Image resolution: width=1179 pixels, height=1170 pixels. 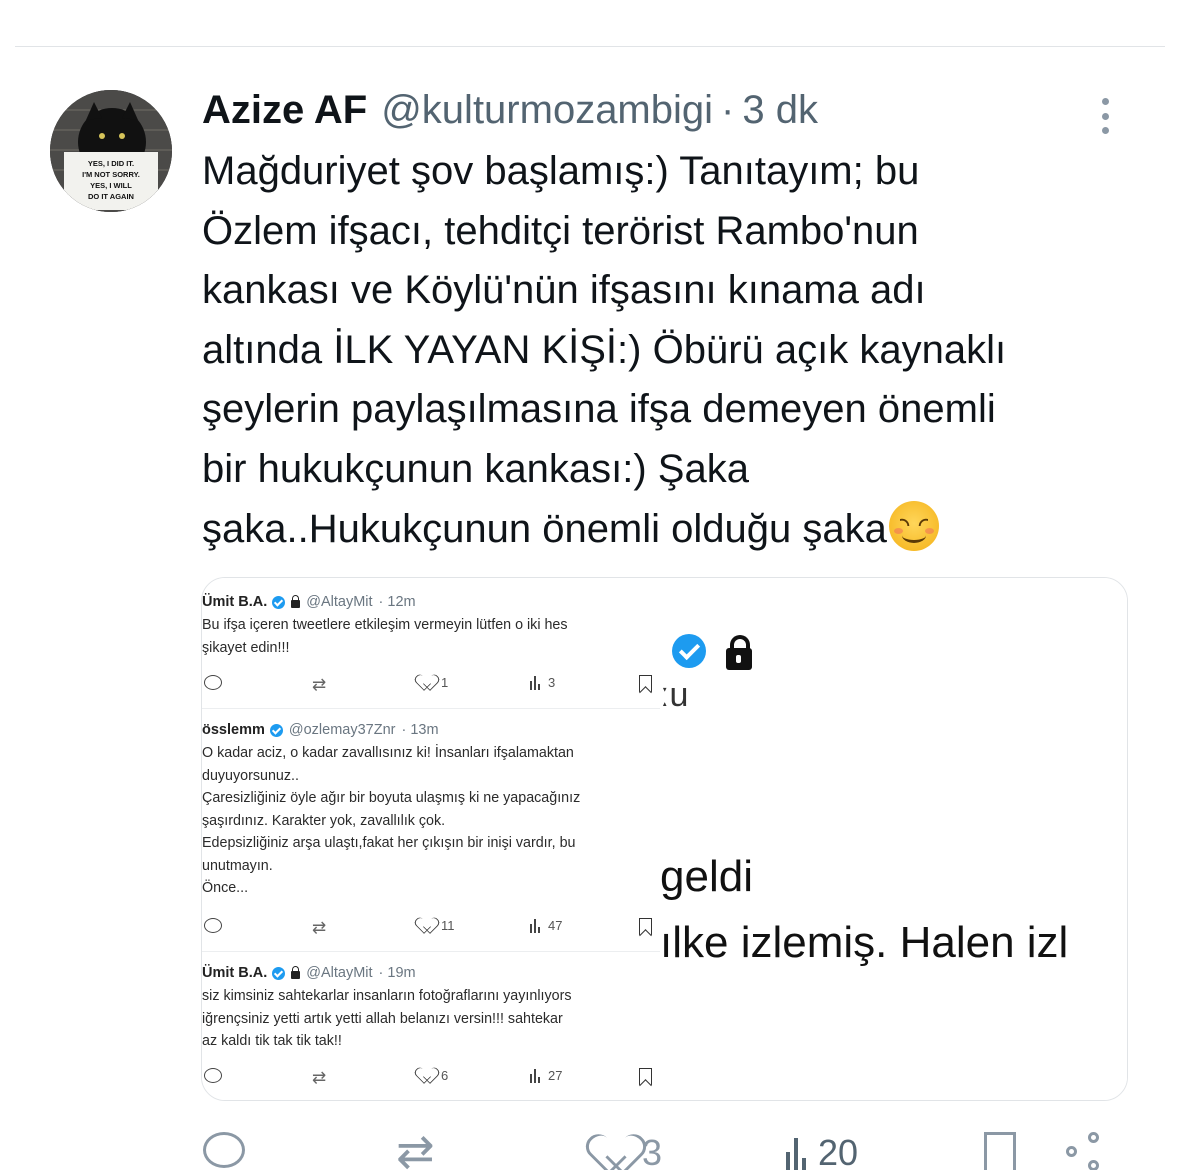 What do you see at coordinates (272, 1041) in the screenshot?
I see `embedded-text-line: az kaldı tik tak tik tak!!` at bounding box center [272, 1041].